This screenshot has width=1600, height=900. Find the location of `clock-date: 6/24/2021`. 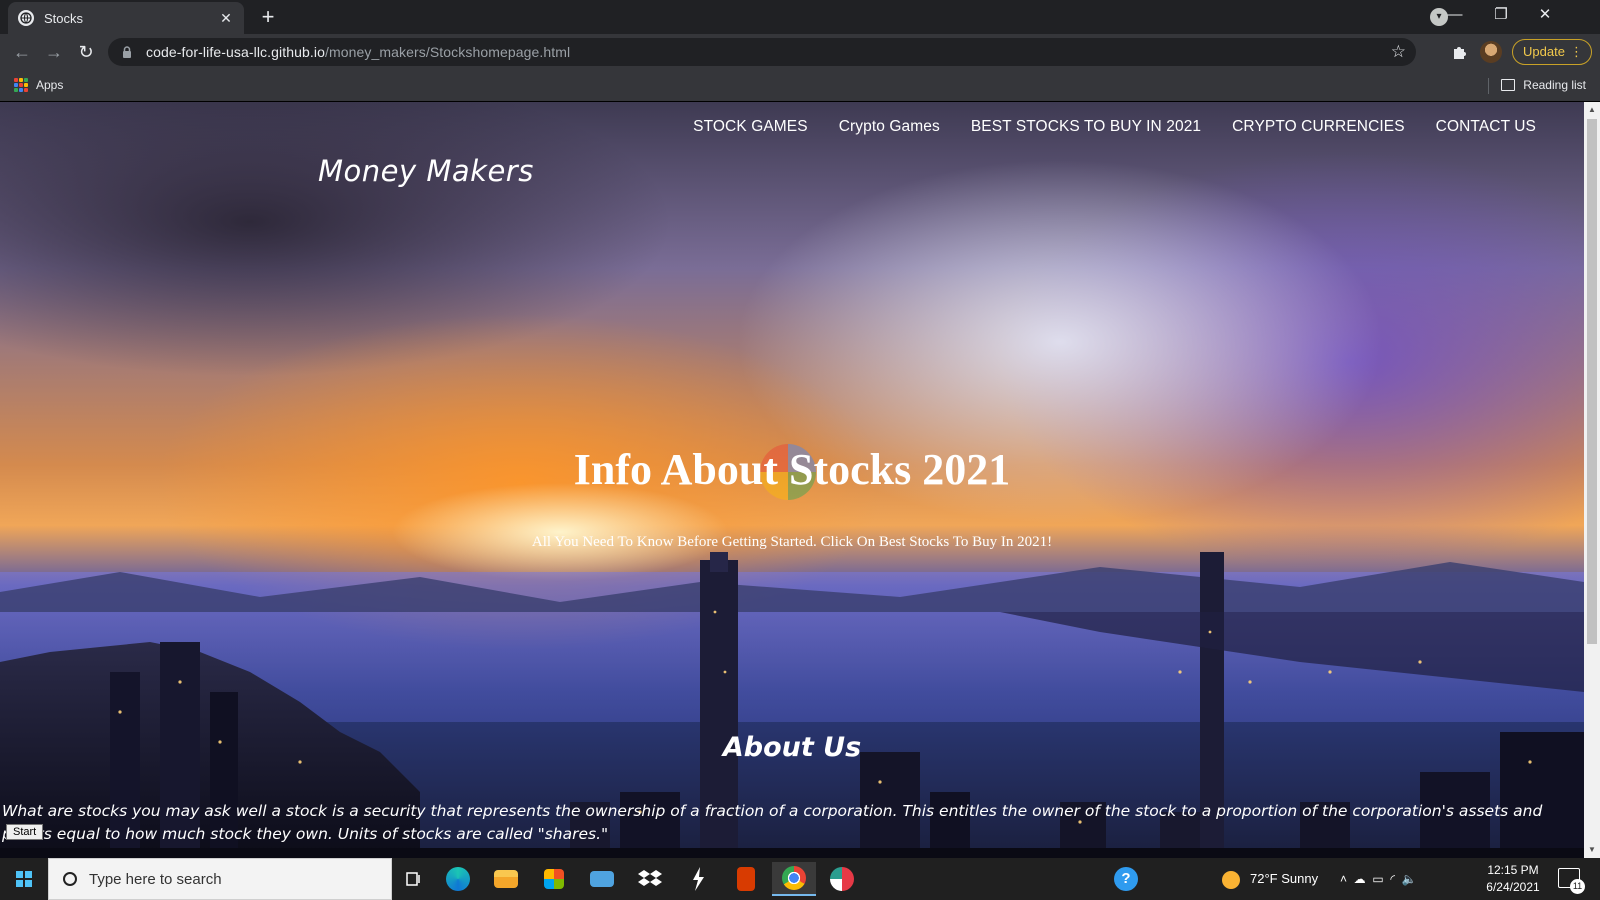

clock-date: 6/24/2021 is located at coordinates (1513, 887).